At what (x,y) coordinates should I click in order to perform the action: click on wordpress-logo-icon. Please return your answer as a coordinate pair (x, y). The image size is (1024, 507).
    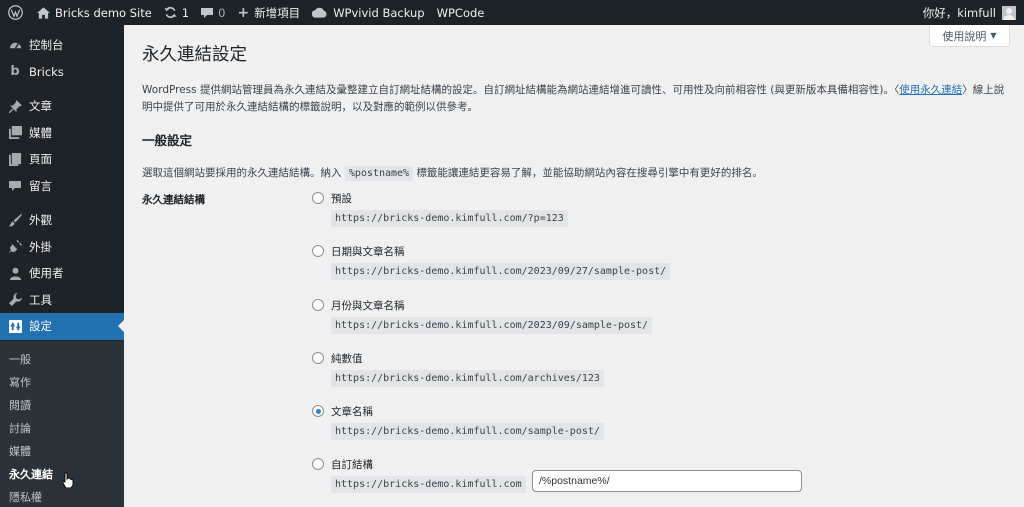
    Looking at the image, I should click on (15, 12).